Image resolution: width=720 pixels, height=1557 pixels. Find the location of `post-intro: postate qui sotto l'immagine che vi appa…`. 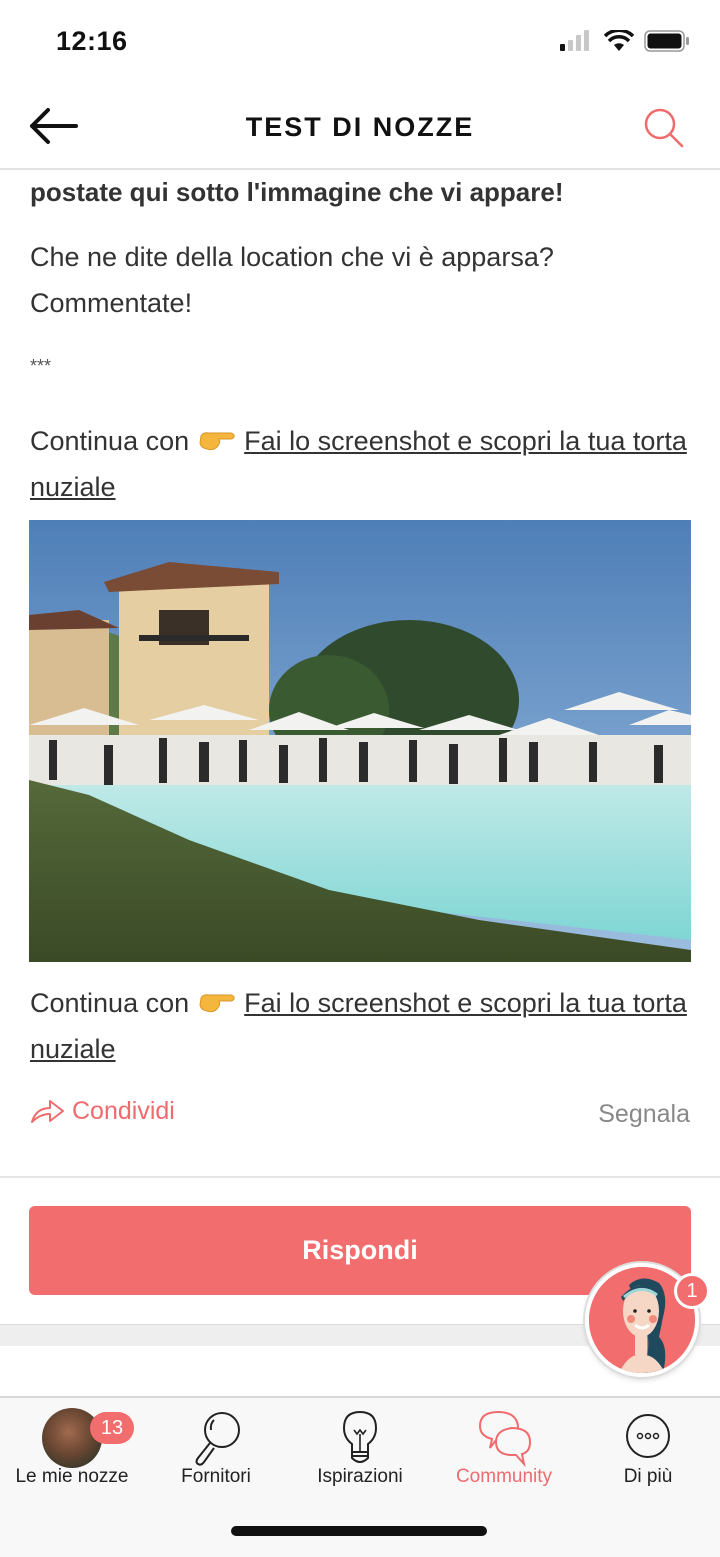

post-intro: postate qui sotto l'immagine che vi appa… is located at coordinates (297, 192).